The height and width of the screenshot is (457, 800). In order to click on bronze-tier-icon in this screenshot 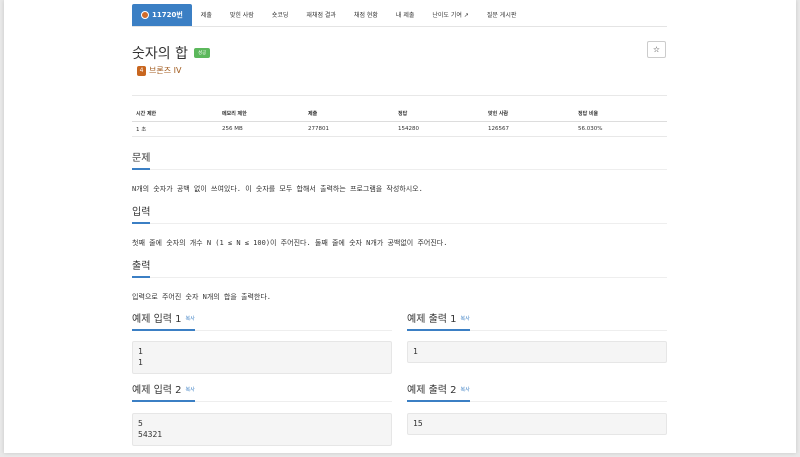, I will do `click(145, 15)`.